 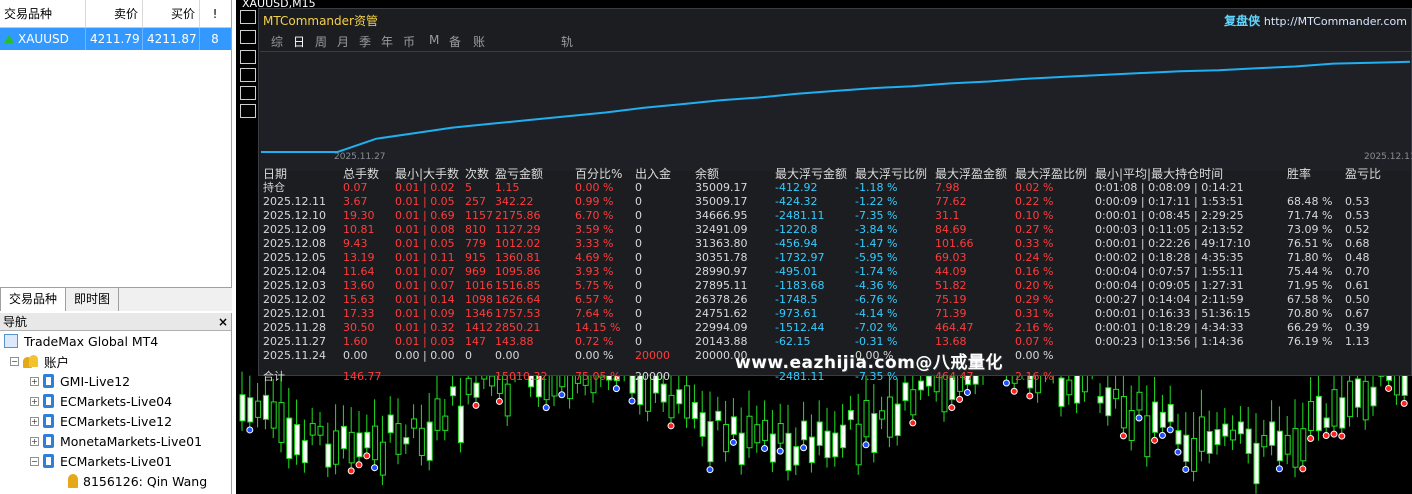 What do you see at coordinates (115, 39) in the screenshot?
I see `symbol-row-xauusd: XAUUSD 4211.79 4211.87 8` at bounding box center [115, 39].